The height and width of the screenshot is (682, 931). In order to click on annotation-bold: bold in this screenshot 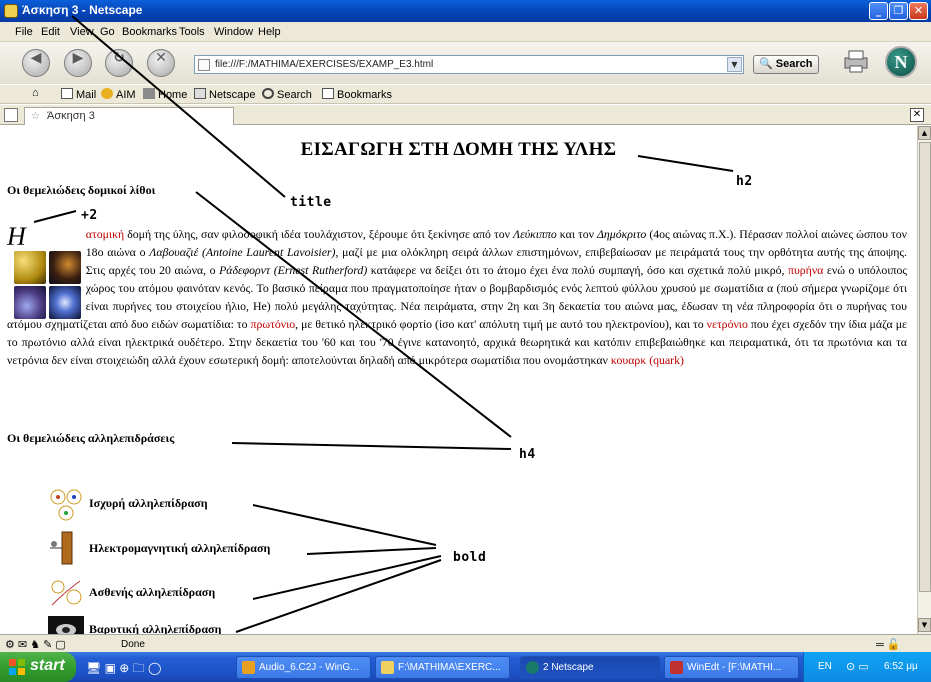, I will do `click(470, 557)`.